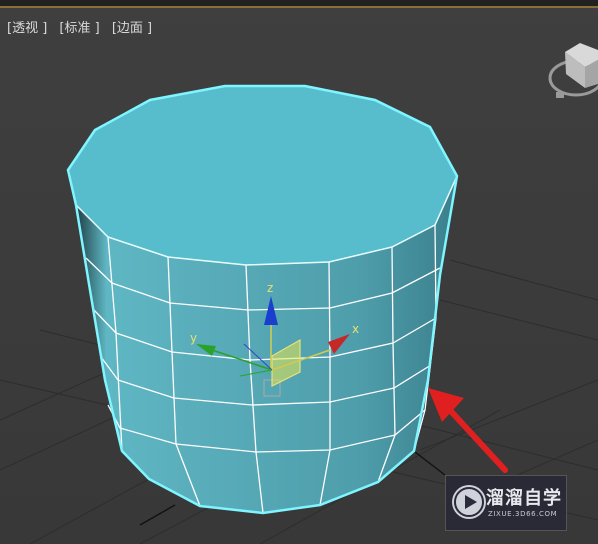 This screenshot has width=598, height=544. What do you see at coordinates (560, 95) in the screenshot?
I see `viewcube-home-tab` at bounding box center [560, 95].